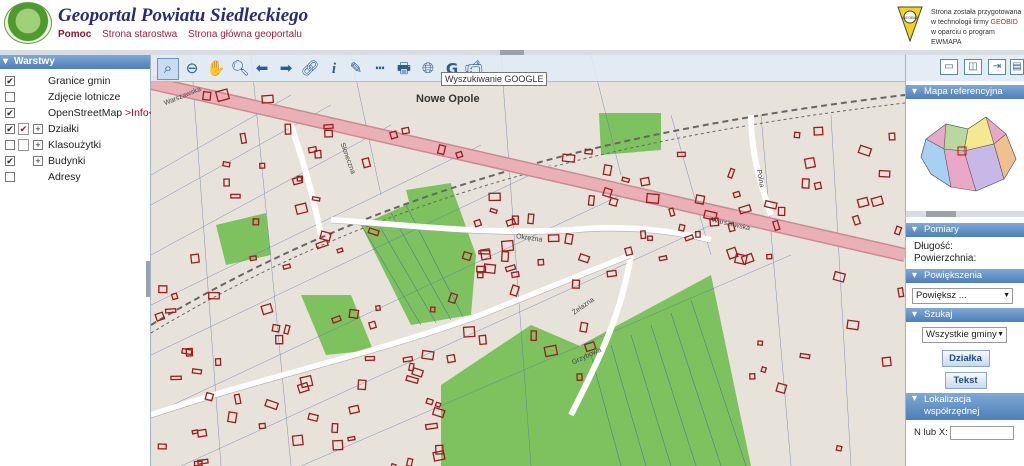  Describe the element at coordinates (23, 145) in the screenshot. I see `layer-legend-icon` at that location.